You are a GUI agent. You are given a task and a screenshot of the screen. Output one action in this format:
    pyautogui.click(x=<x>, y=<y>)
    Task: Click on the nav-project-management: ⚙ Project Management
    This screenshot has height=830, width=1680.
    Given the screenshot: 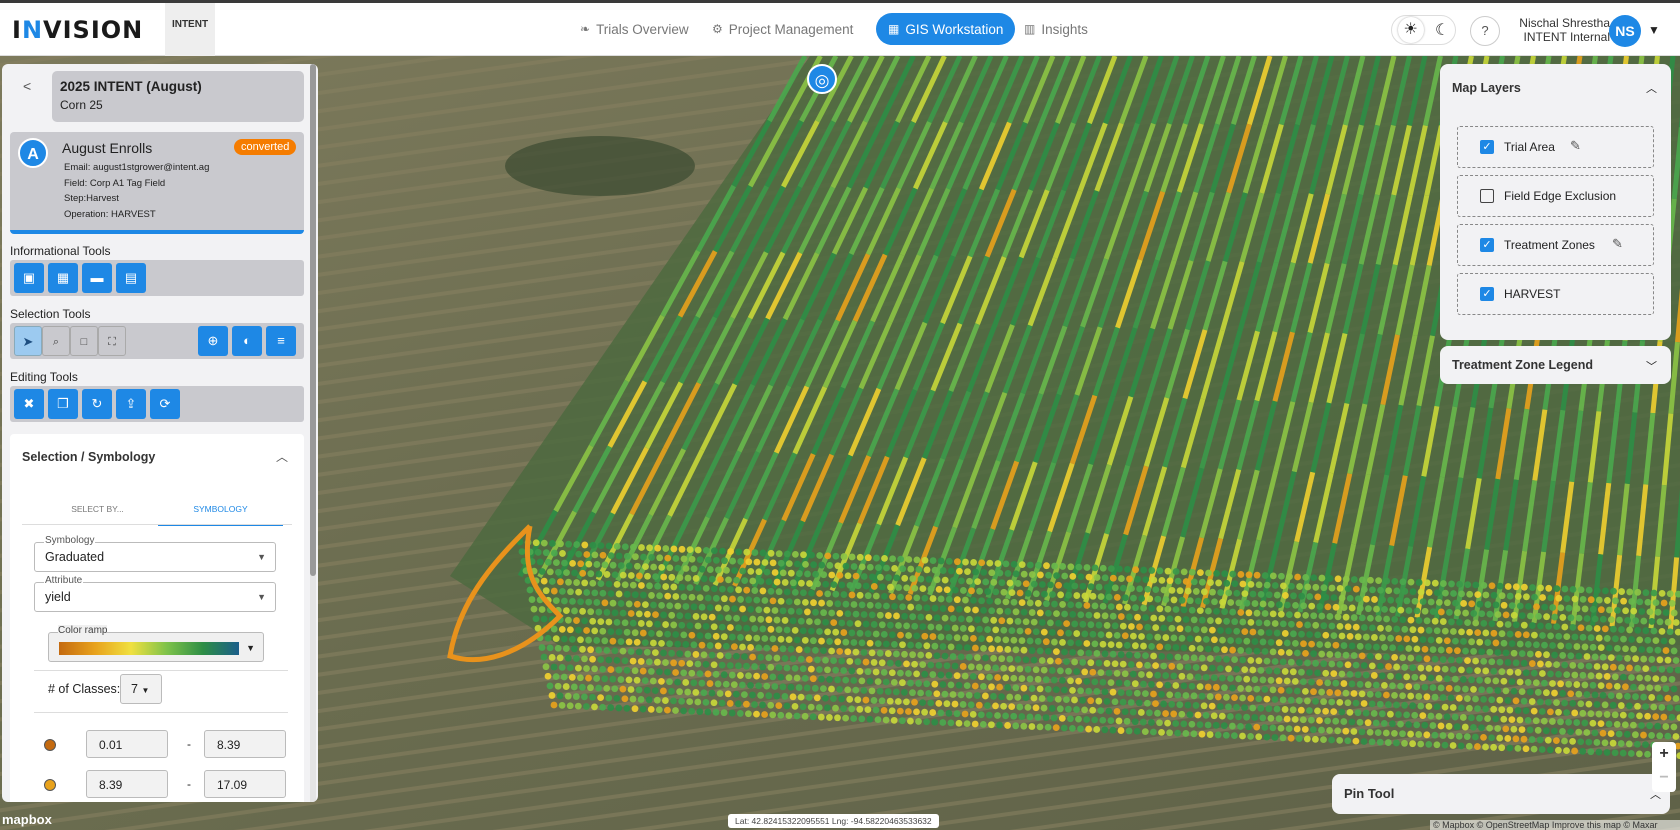 What is the action you would take?
    pyautogui.click(x=782, y=29)
    